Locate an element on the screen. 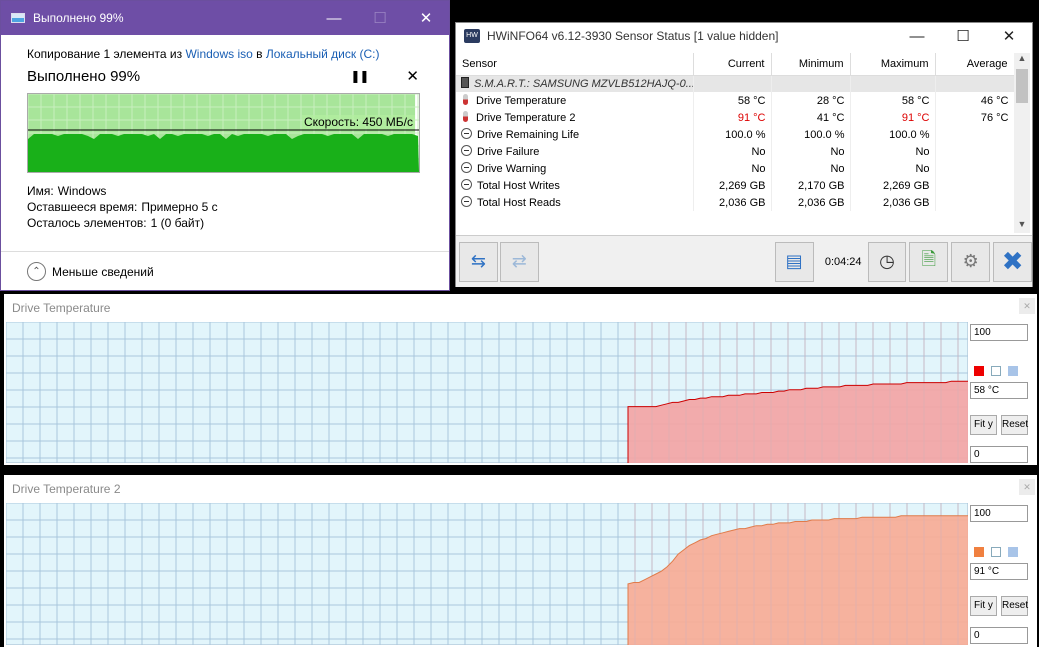  name-value: Windows is located at coordinates (82, 191).